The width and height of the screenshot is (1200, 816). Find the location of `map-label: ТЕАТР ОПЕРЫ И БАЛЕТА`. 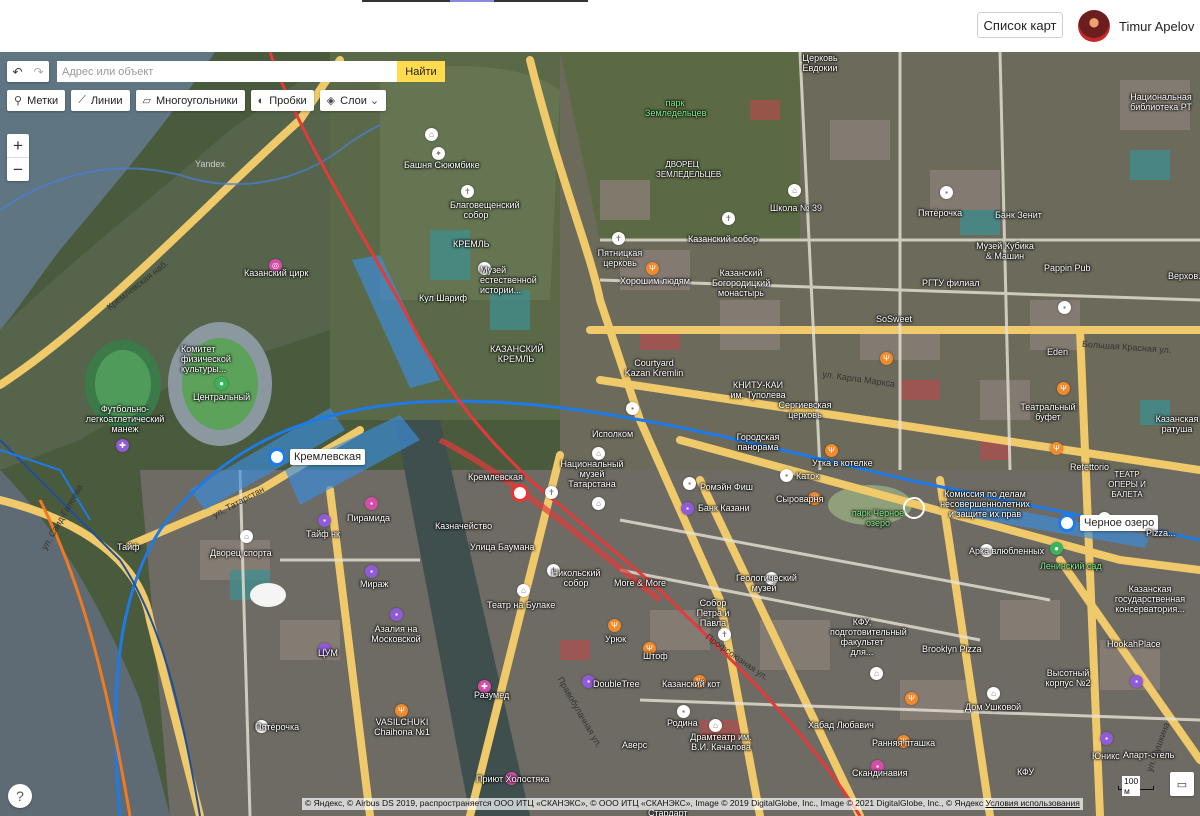

map-label: ТЕАТР ОПЕРЫ И БАЛЕТА is located at coordinates (1127, 484).